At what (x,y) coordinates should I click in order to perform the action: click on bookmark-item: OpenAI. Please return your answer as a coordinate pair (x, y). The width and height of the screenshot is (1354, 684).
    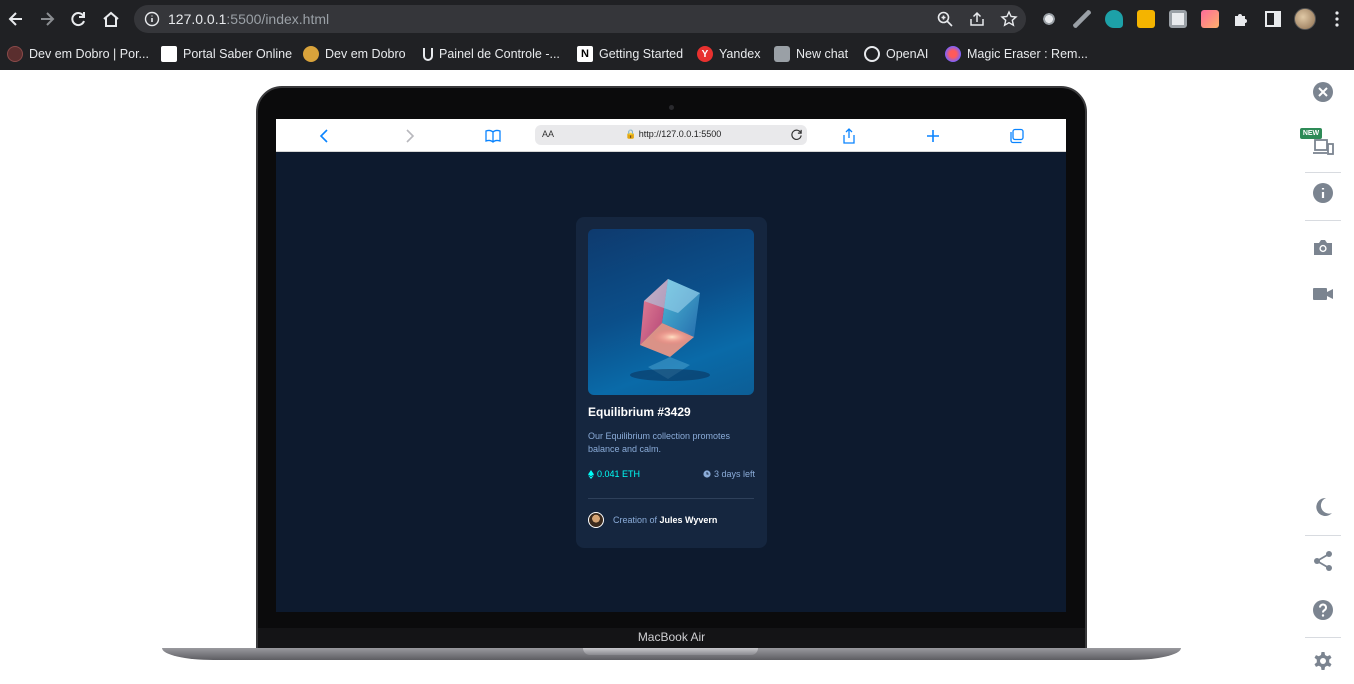
    Looking at the image, I should click on (896, 54).